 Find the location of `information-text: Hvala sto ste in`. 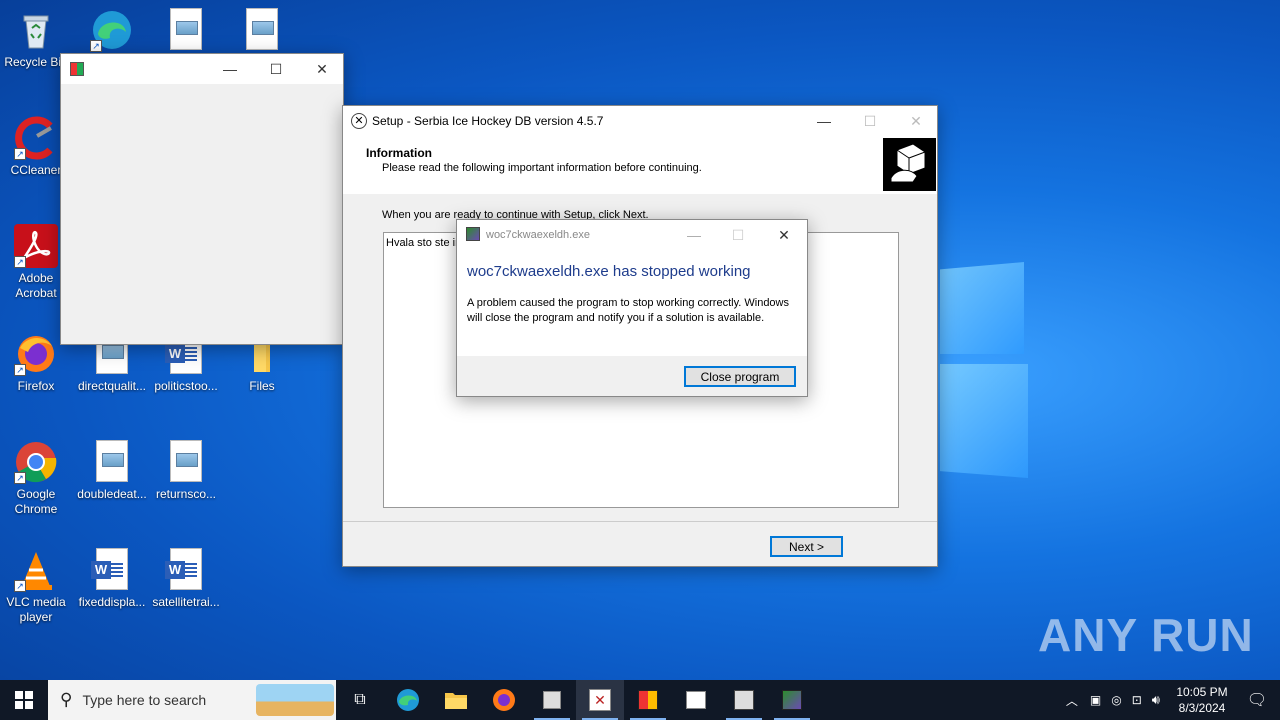

information-text: Hvala sto ste in is located at coordinates (424, 243).